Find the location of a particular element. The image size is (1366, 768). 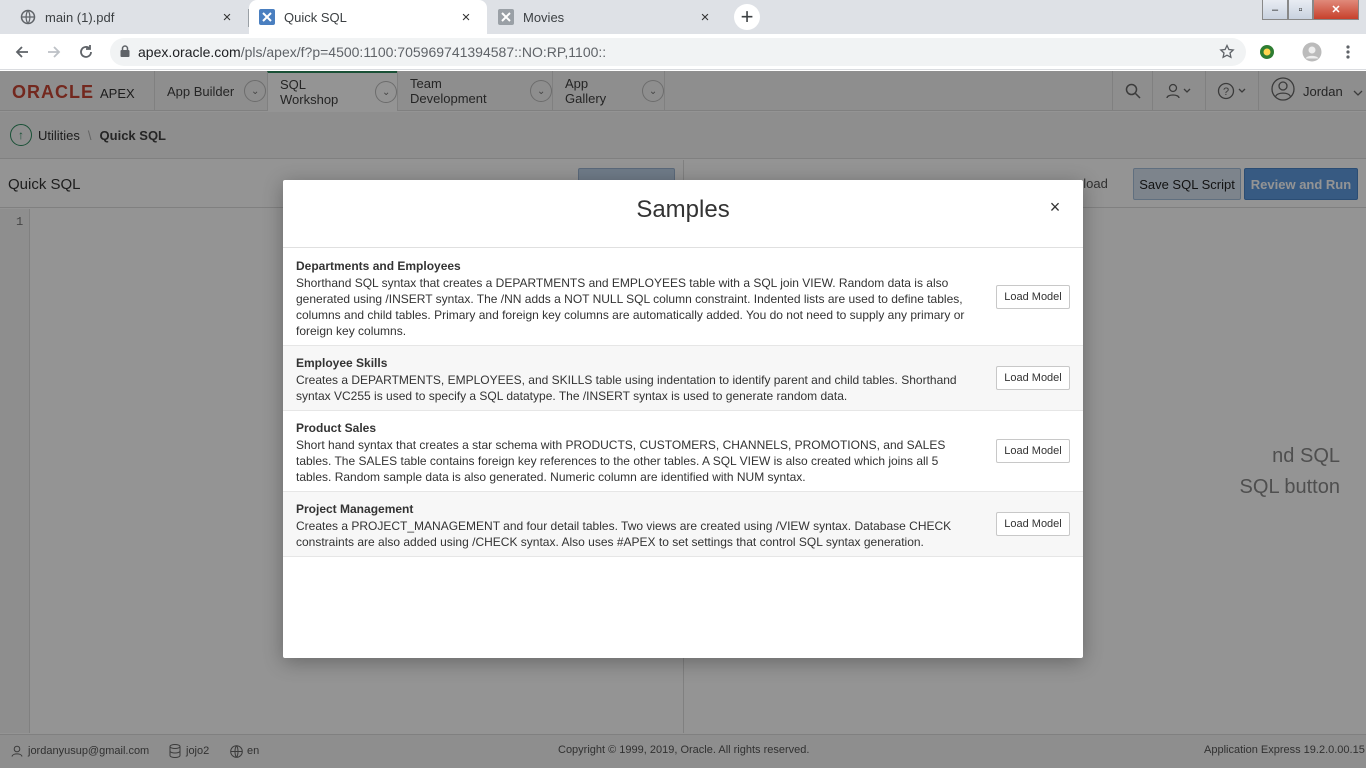

tab-label: main (1).pdf is located at coordinates (80, 17).